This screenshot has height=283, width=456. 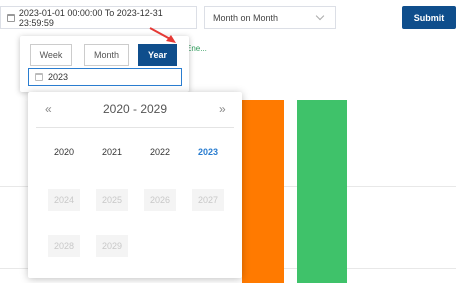 I want to click on next-decade-button: », so click(x=222, y=109).